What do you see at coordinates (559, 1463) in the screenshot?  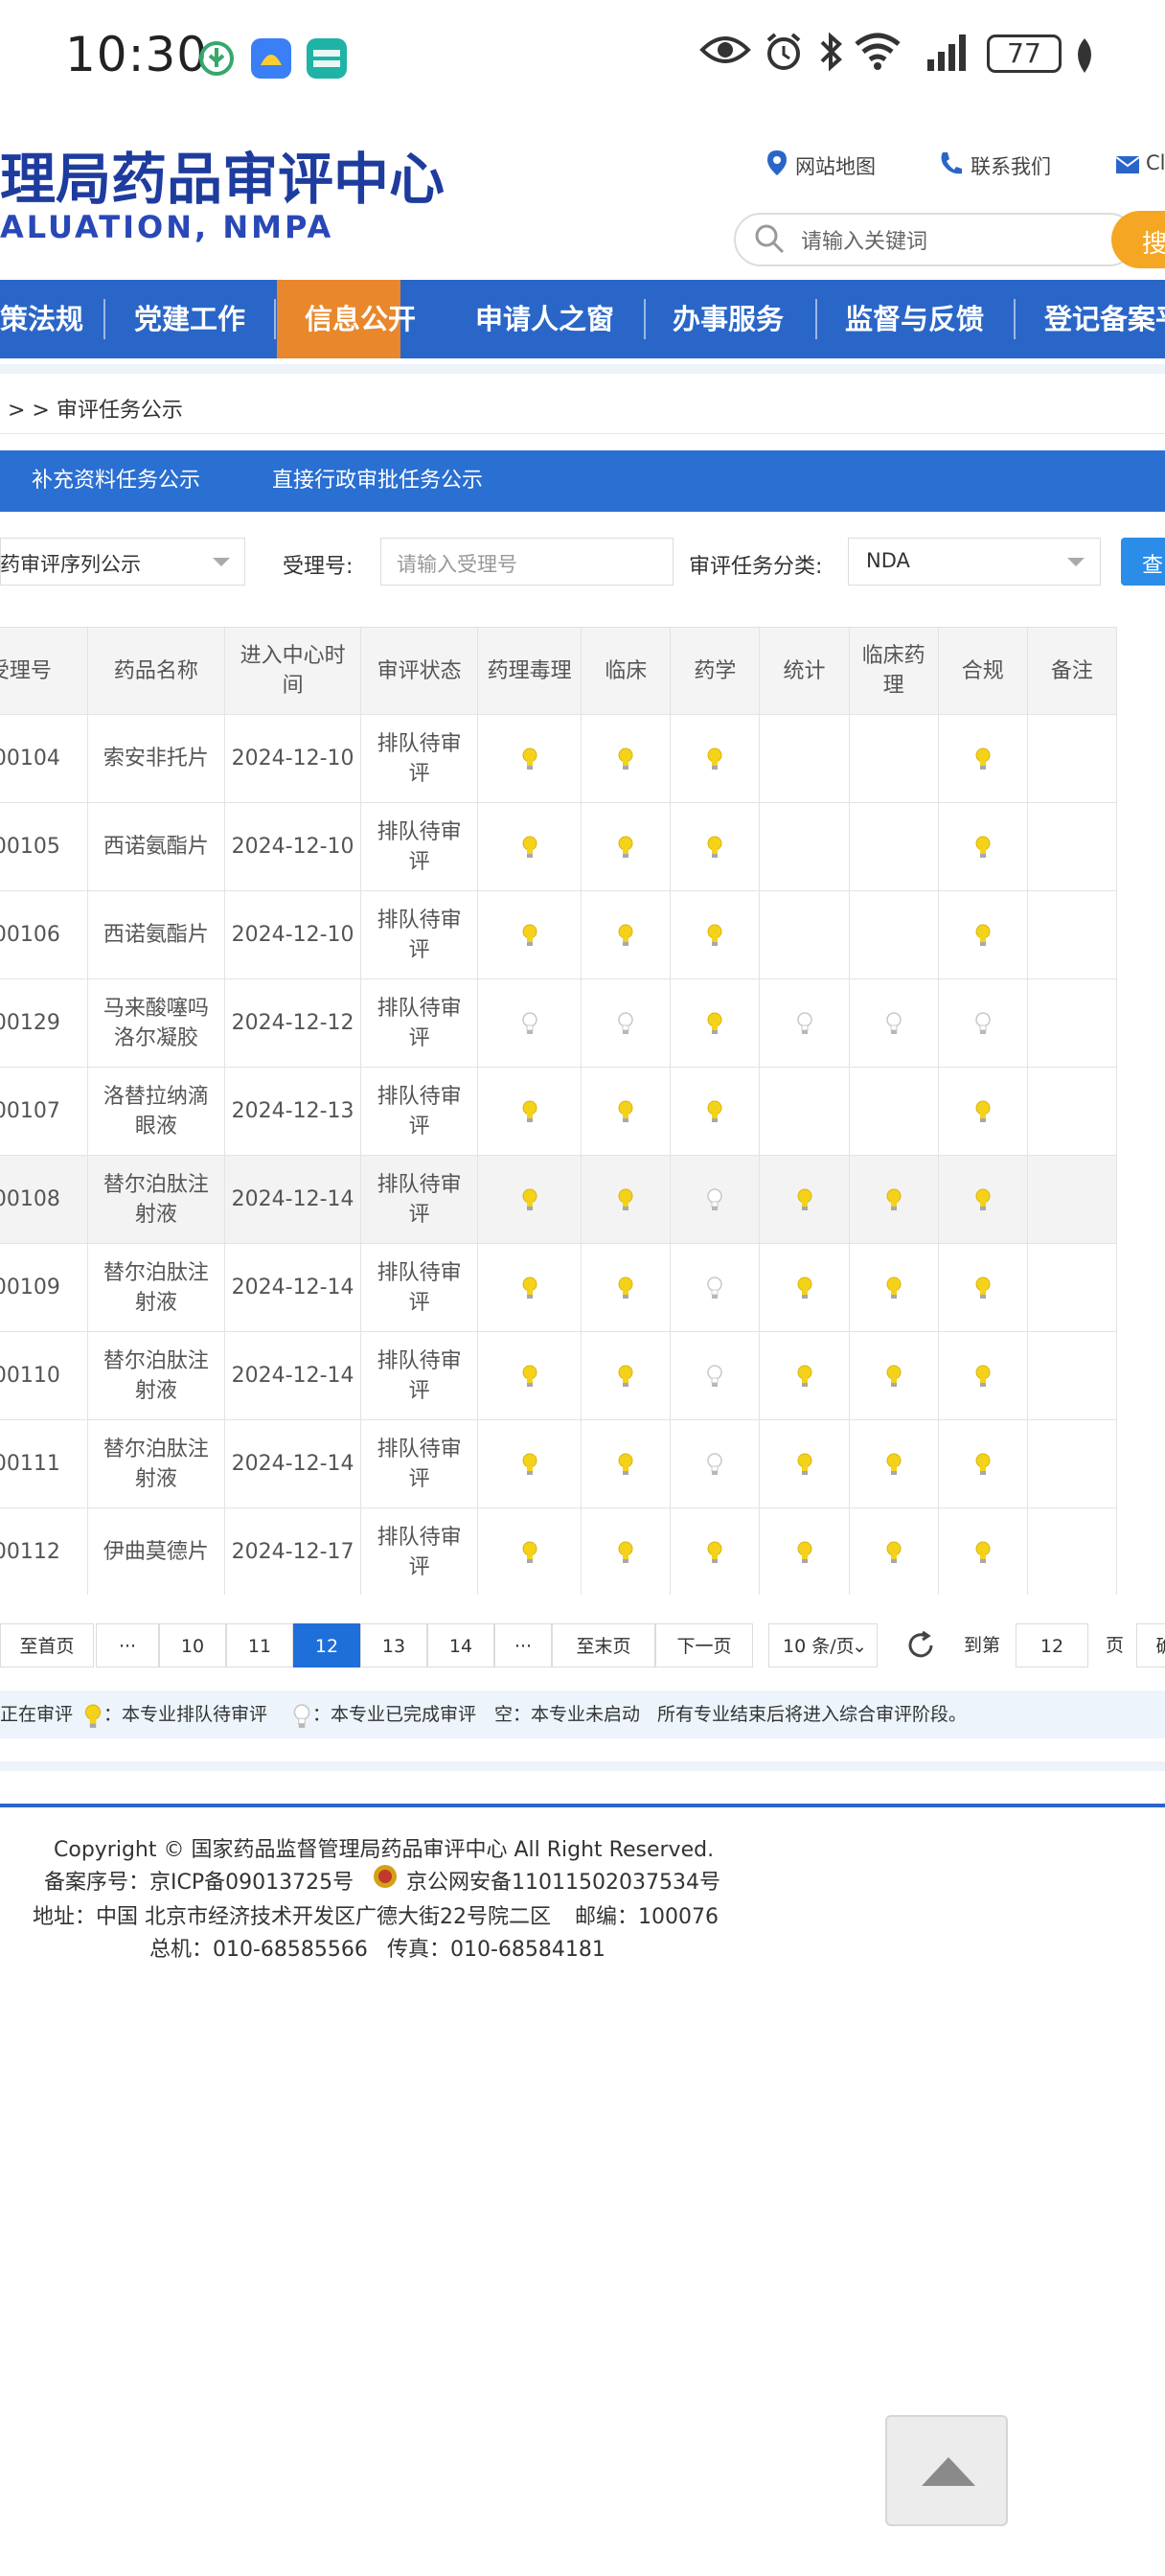 I see `table-row: 400111替尔泊肽注射液2024-12-14排队待审评` at bounding box center [559, 1463].